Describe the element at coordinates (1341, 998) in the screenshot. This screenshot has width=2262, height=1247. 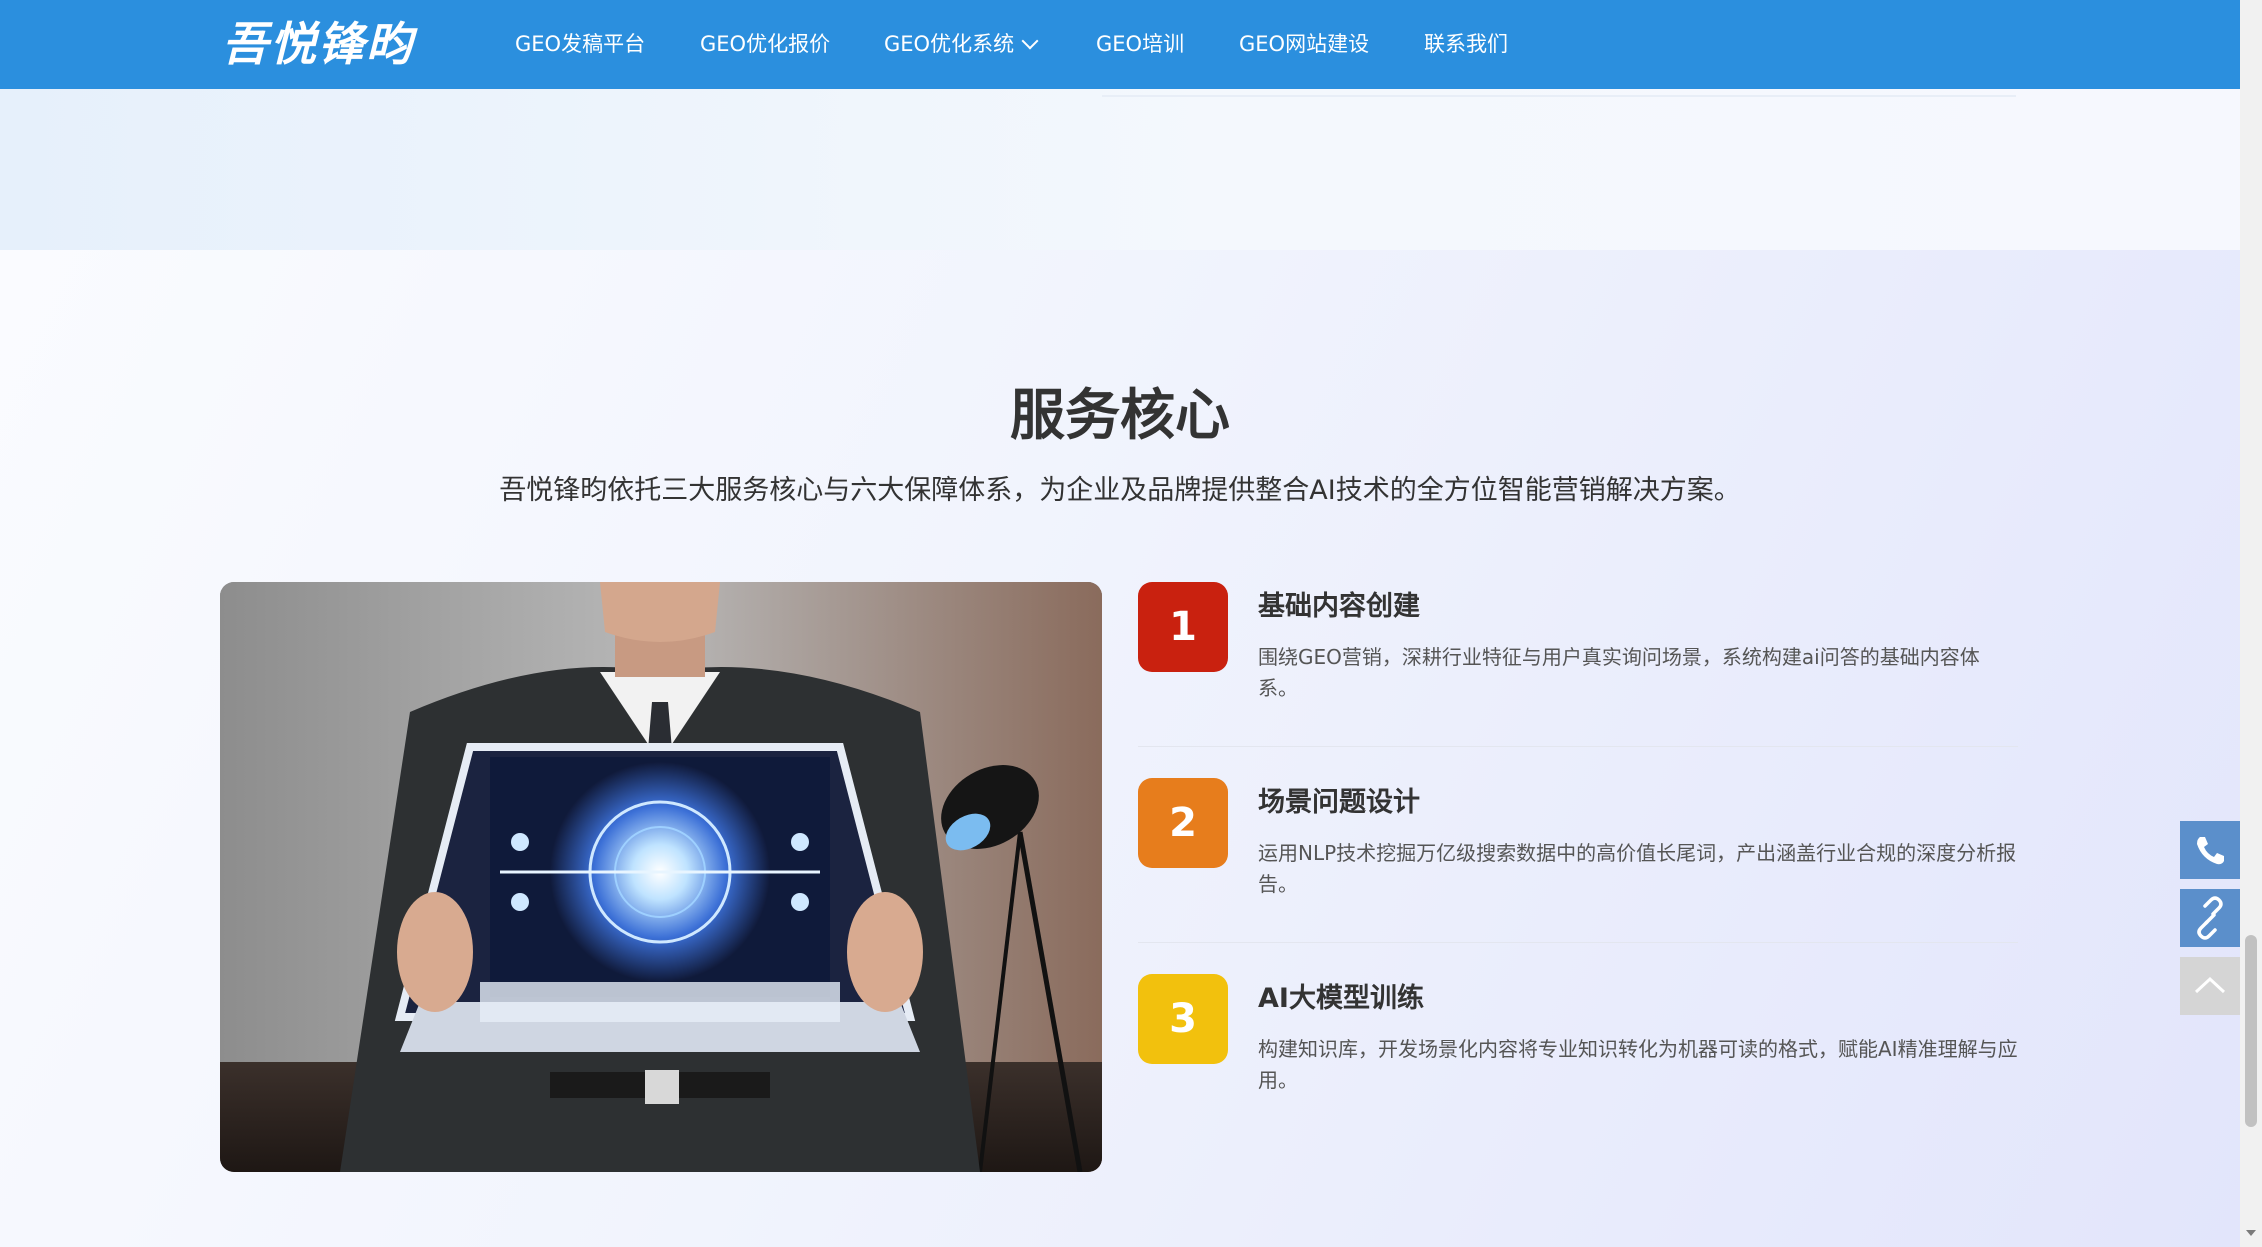
I see `feature-title: AI大模型训练` at that location.